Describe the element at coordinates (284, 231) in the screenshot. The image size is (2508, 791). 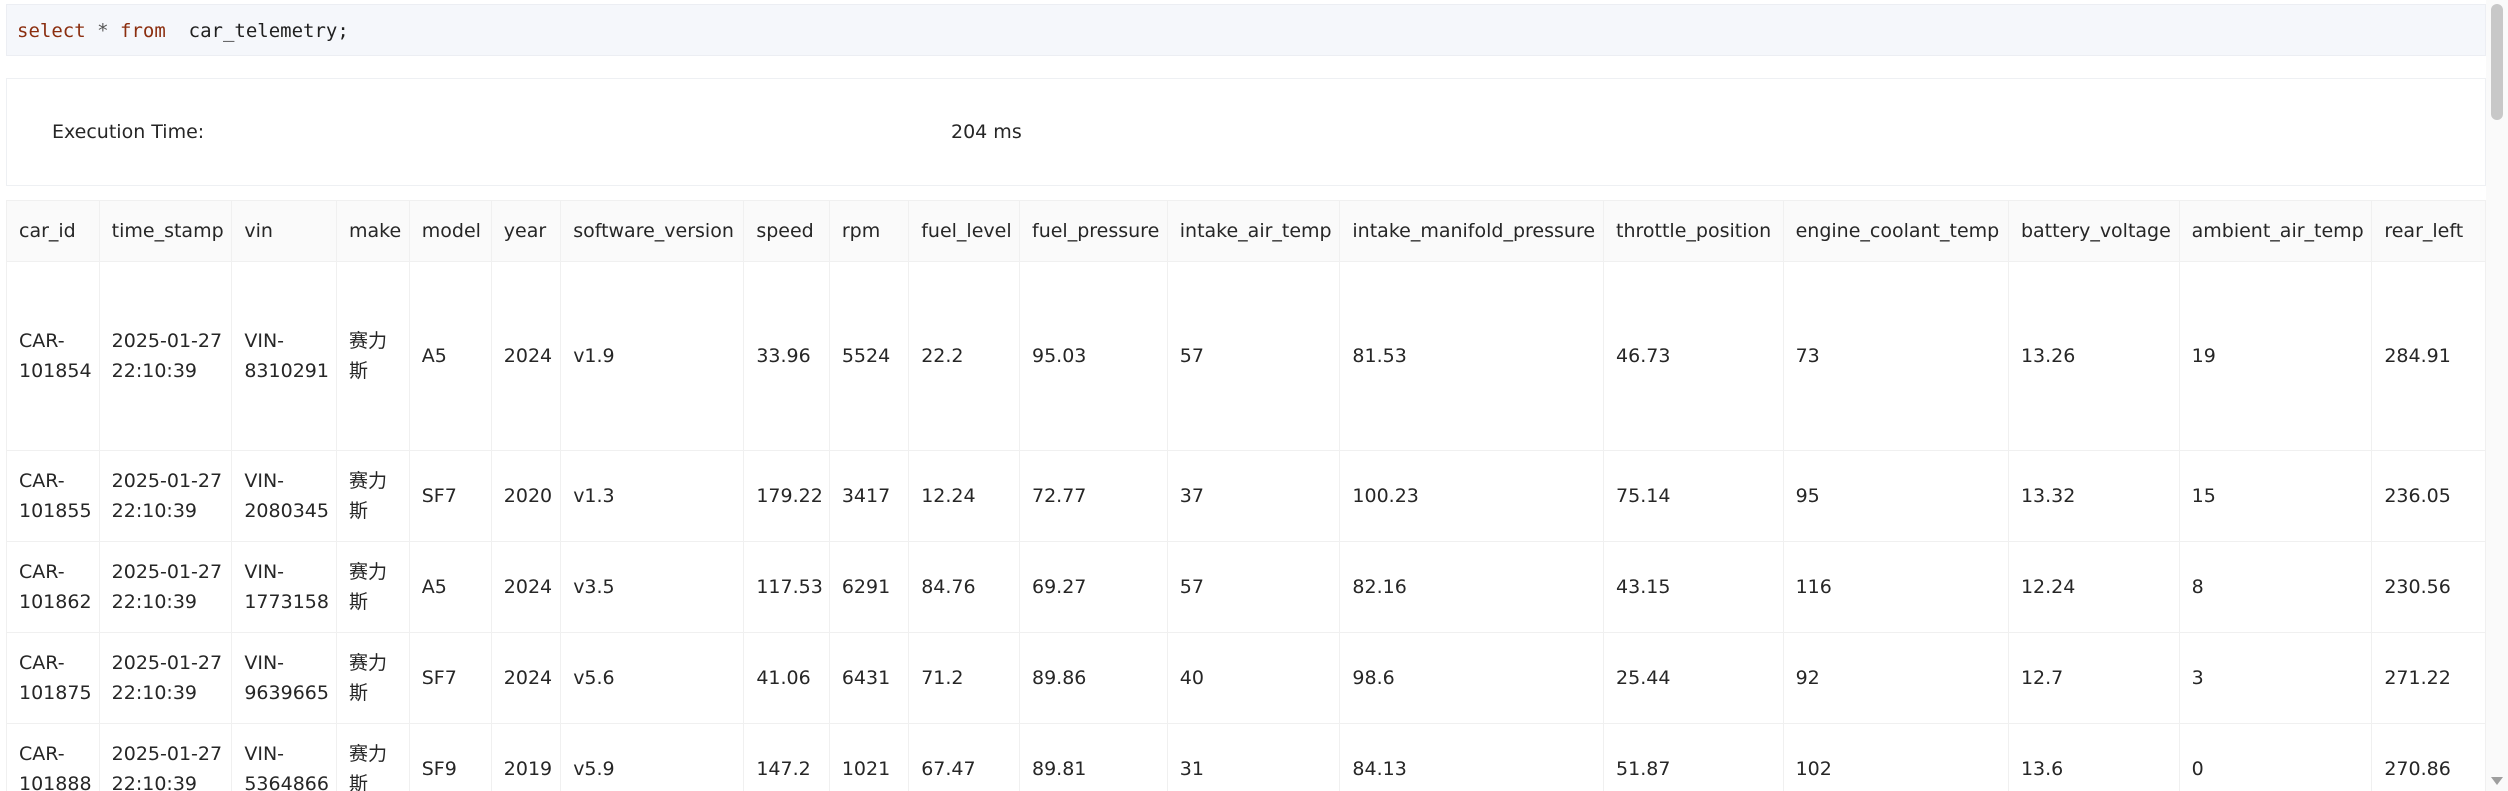
I see `column-header-vin: vin` at that location.